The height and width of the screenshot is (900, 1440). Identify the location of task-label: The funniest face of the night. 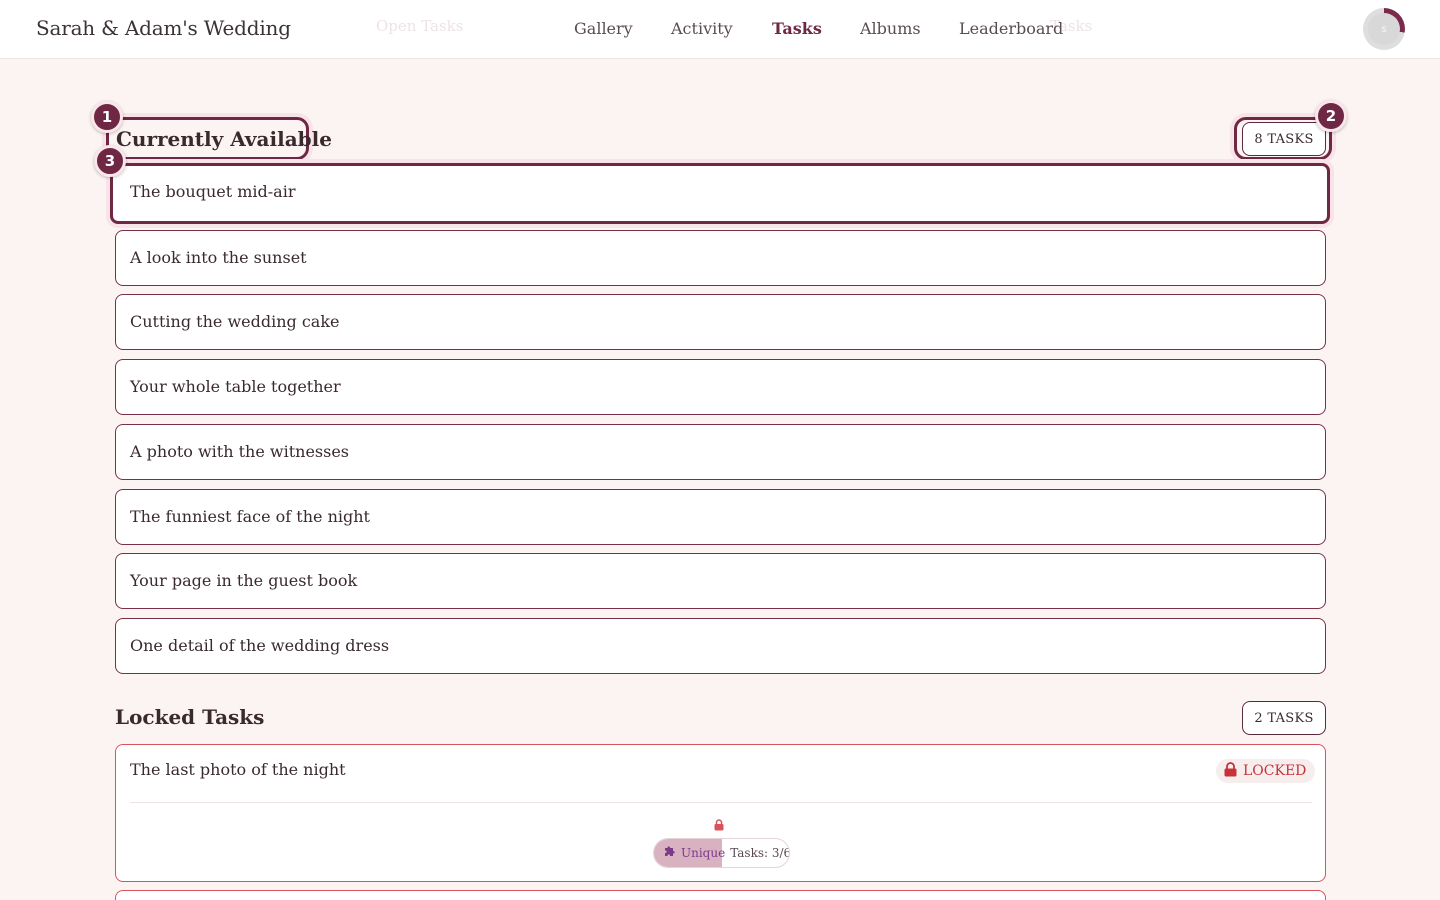
(250, 516).